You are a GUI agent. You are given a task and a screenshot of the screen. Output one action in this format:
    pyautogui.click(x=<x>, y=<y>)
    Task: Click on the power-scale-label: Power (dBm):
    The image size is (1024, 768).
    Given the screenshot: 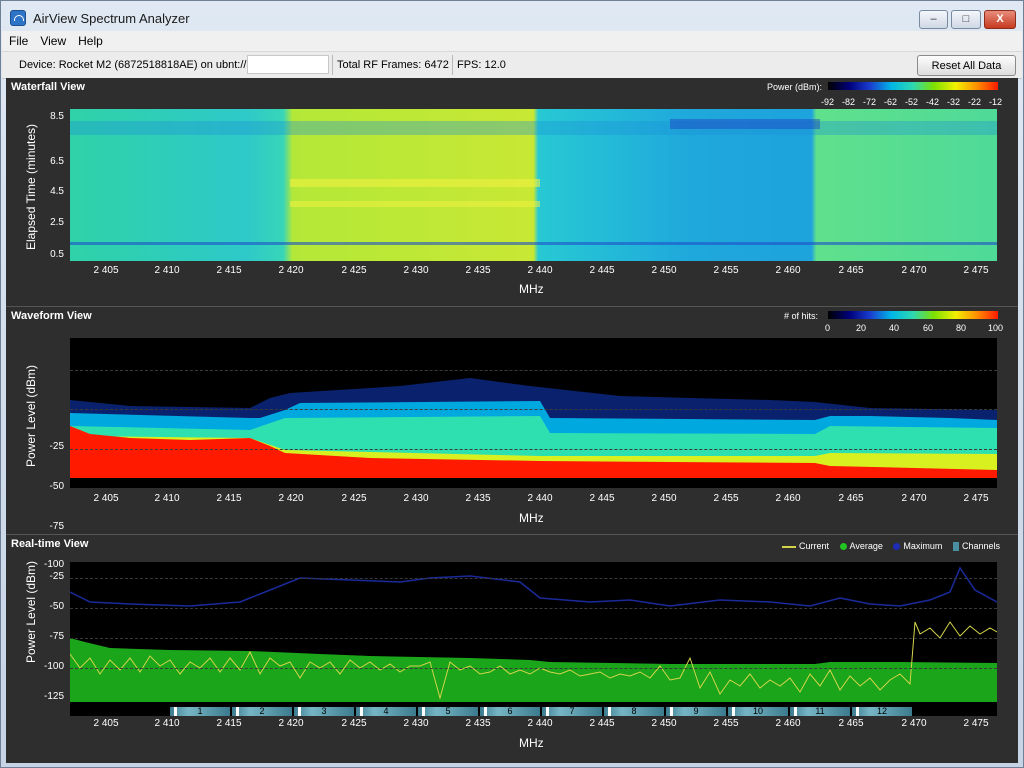 What is the action you would take?
    pyautogui.click(x=795, y=87)
    